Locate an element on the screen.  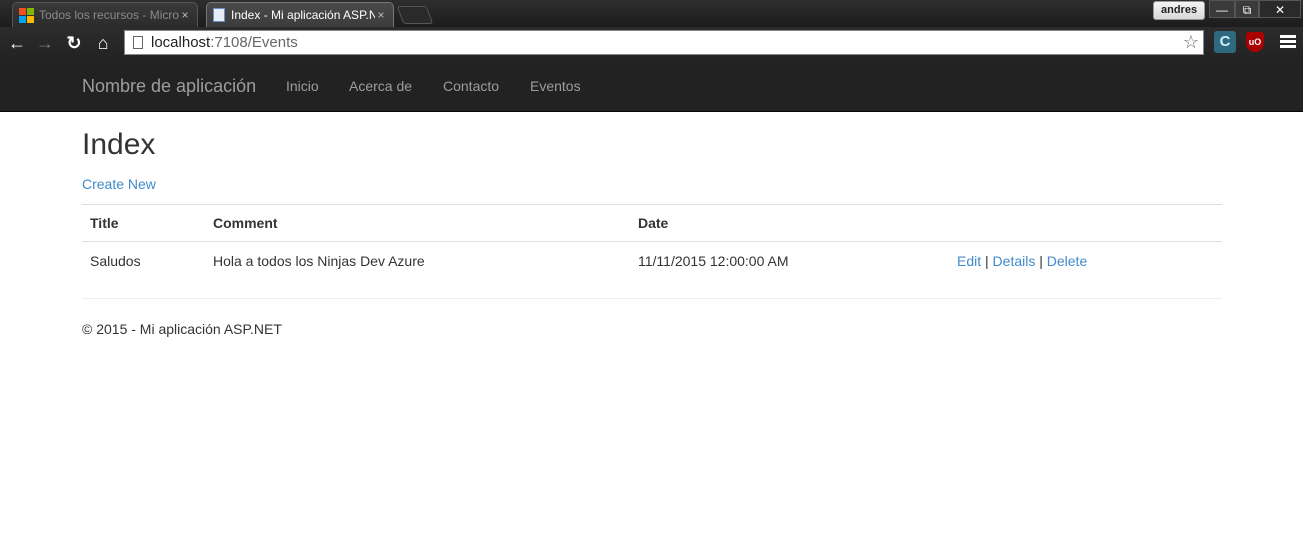
bookmark-star-icon: ☆ is located at coordinates (1191, 42).